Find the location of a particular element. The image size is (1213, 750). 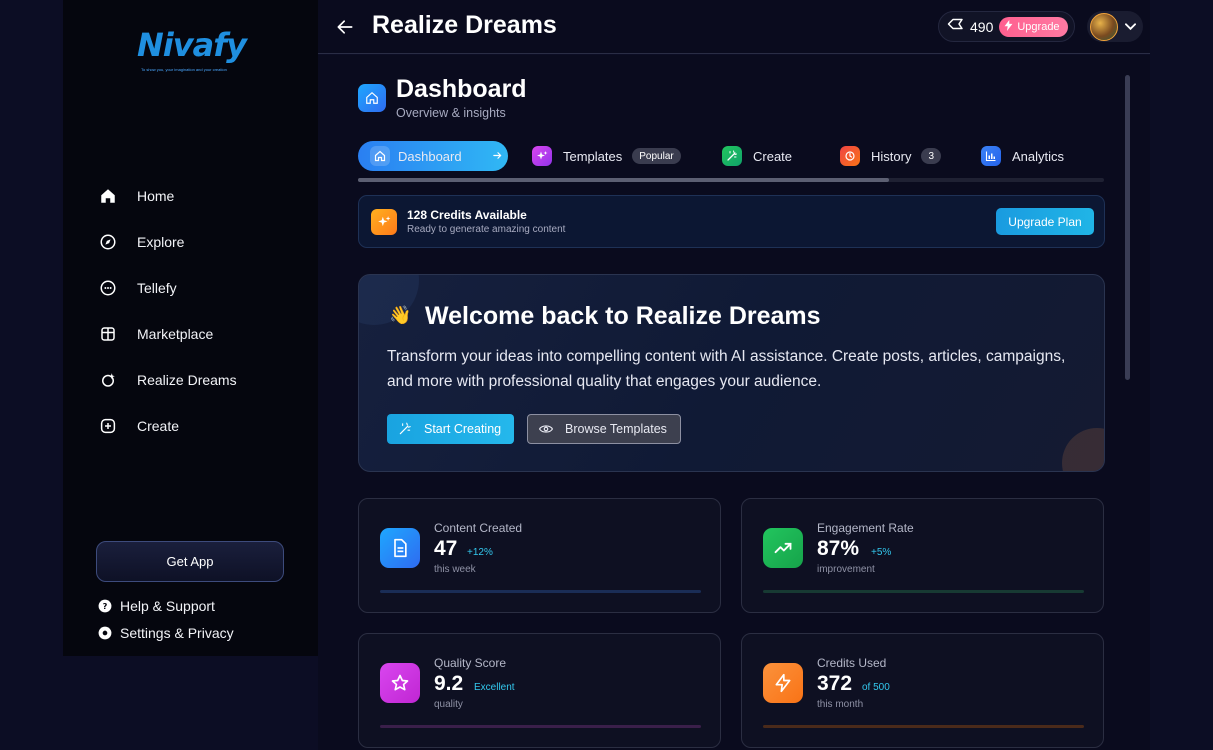

stat-delta: +5% is located at coordinates (881, 552).